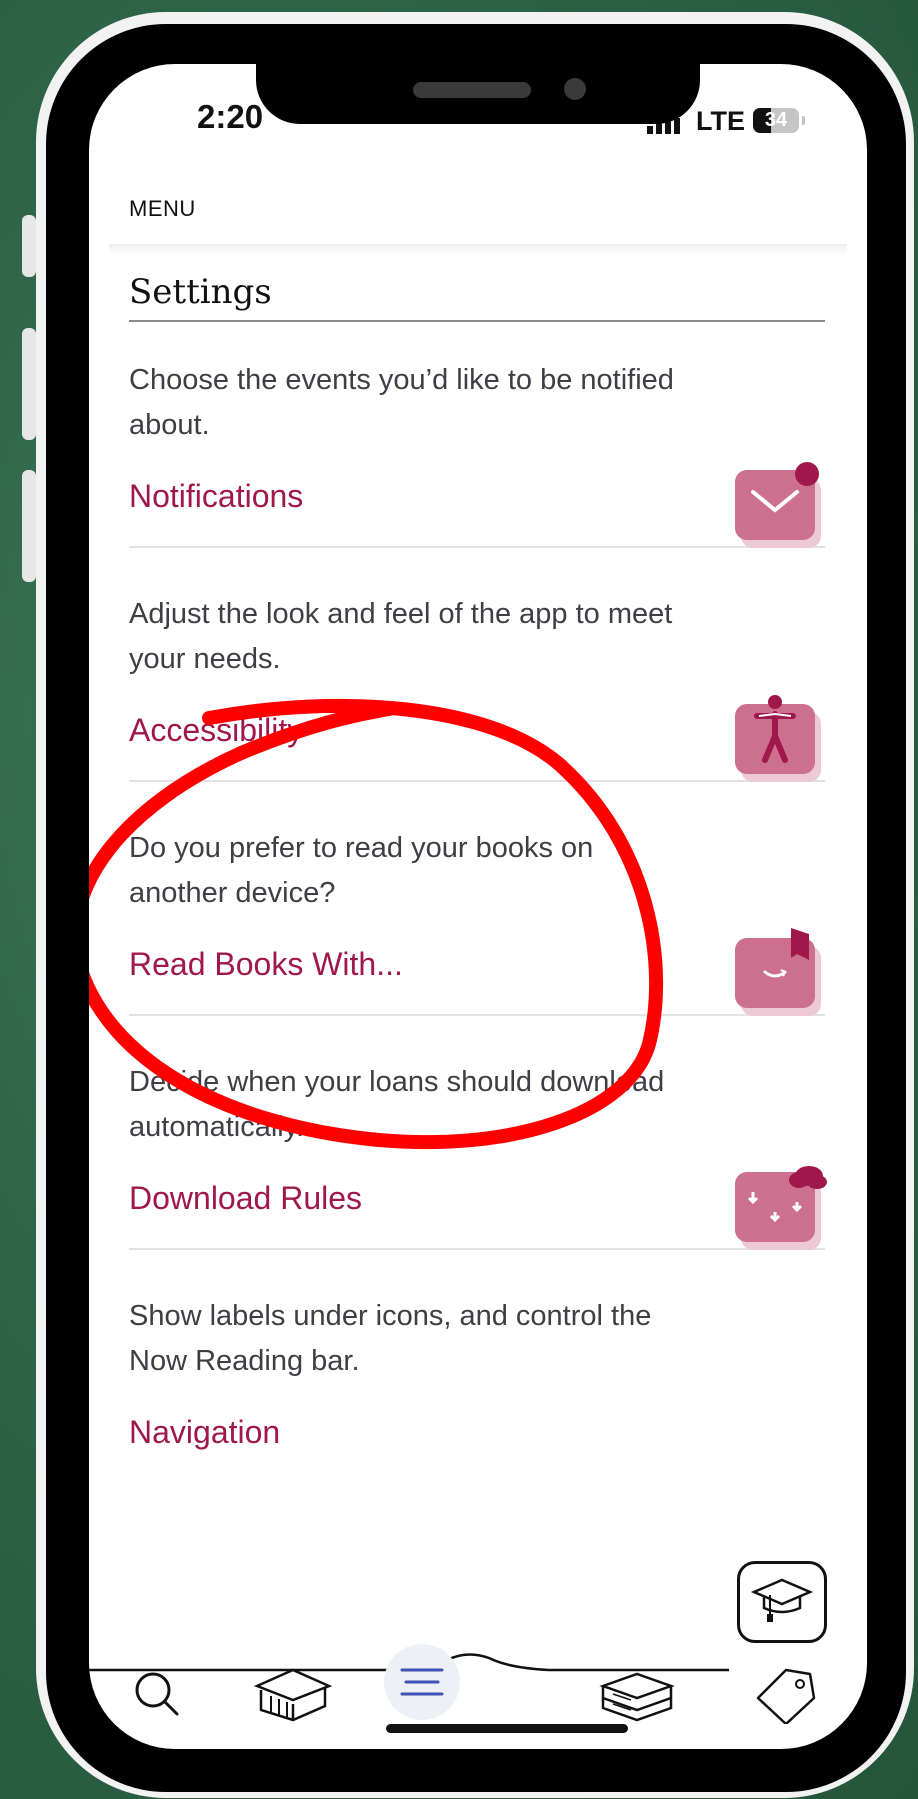 This screenshot has width=918, height=1799. I want to click on tab-bar-top-border, so click(409, 1662).